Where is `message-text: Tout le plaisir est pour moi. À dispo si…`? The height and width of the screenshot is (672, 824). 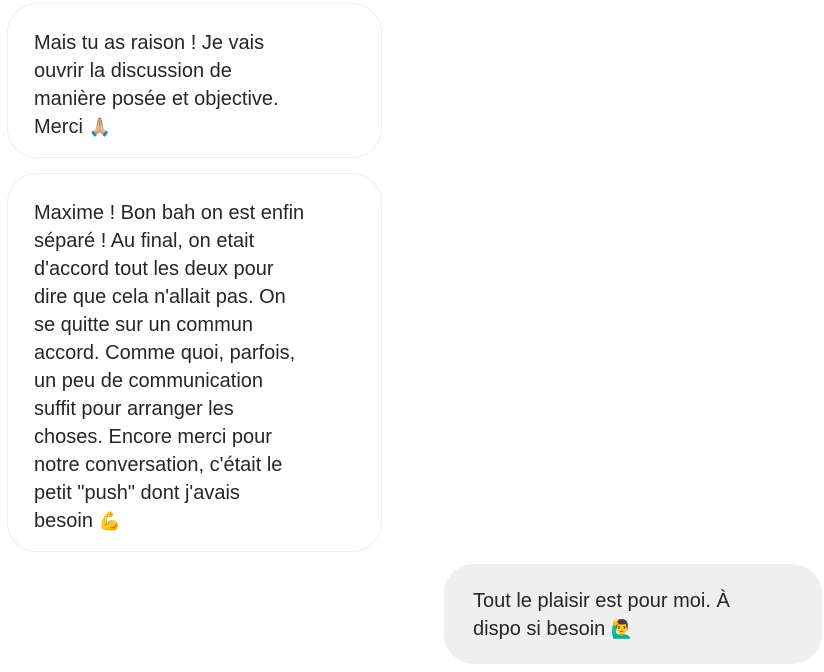
message-text: Tout le plaisir est pour moi. À dispo si… is located at coordinates (601, 615).